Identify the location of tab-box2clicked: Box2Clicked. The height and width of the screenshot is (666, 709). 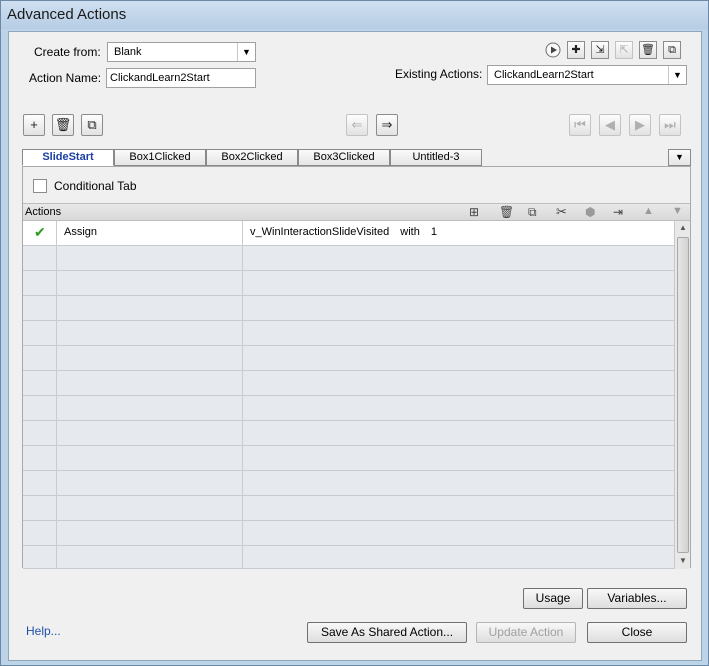
(252, 157).